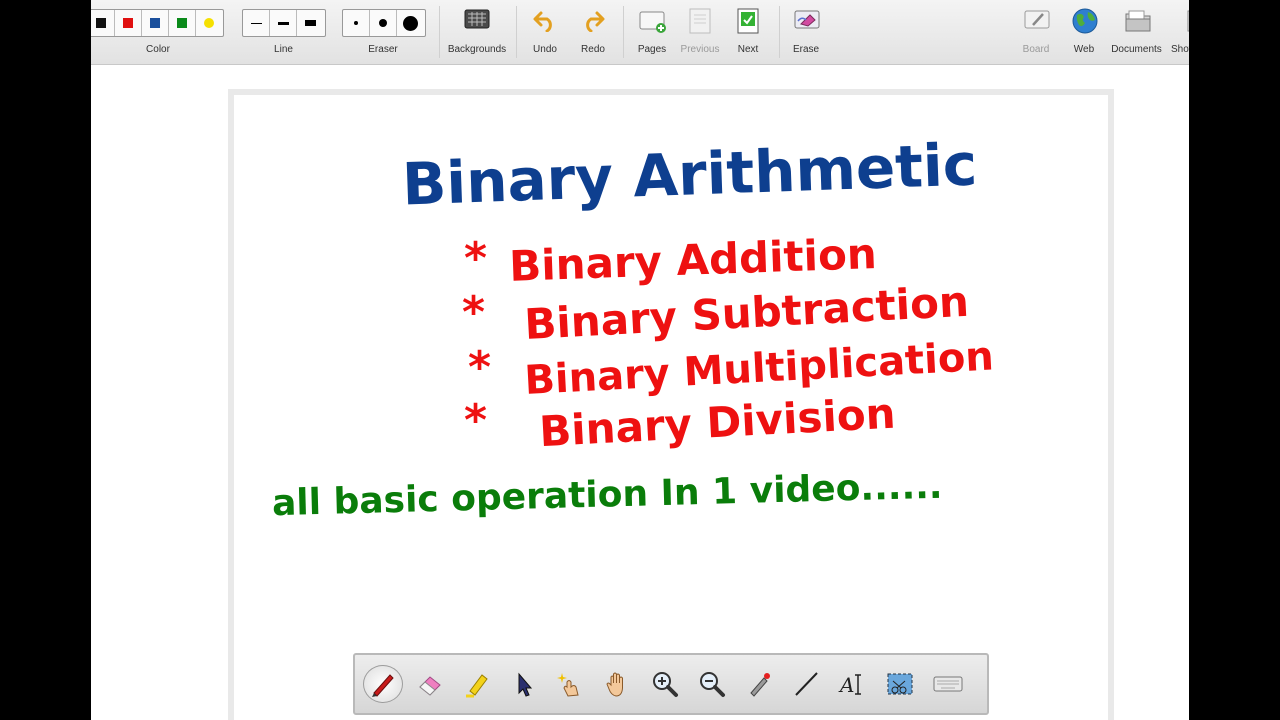 The width and height of the screenshot is (1280, 720). I want to click on web-button: Web, so click(1084, 32).